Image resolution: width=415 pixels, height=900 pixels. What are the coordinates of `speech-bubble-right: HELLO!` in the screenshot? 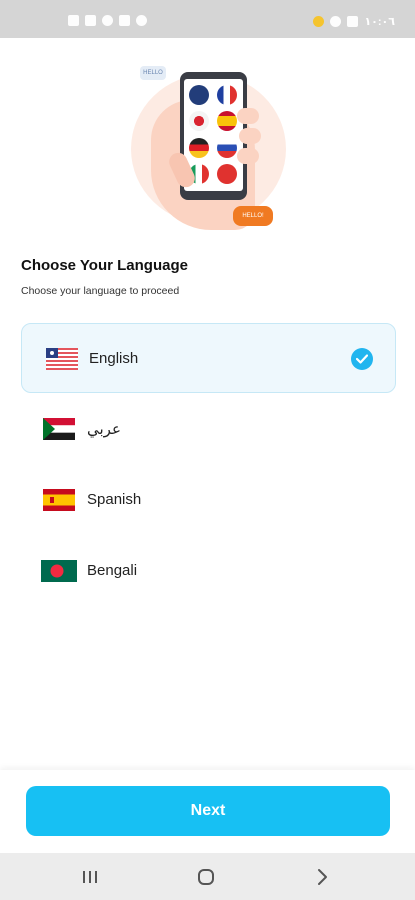 It's located at (253, 216).